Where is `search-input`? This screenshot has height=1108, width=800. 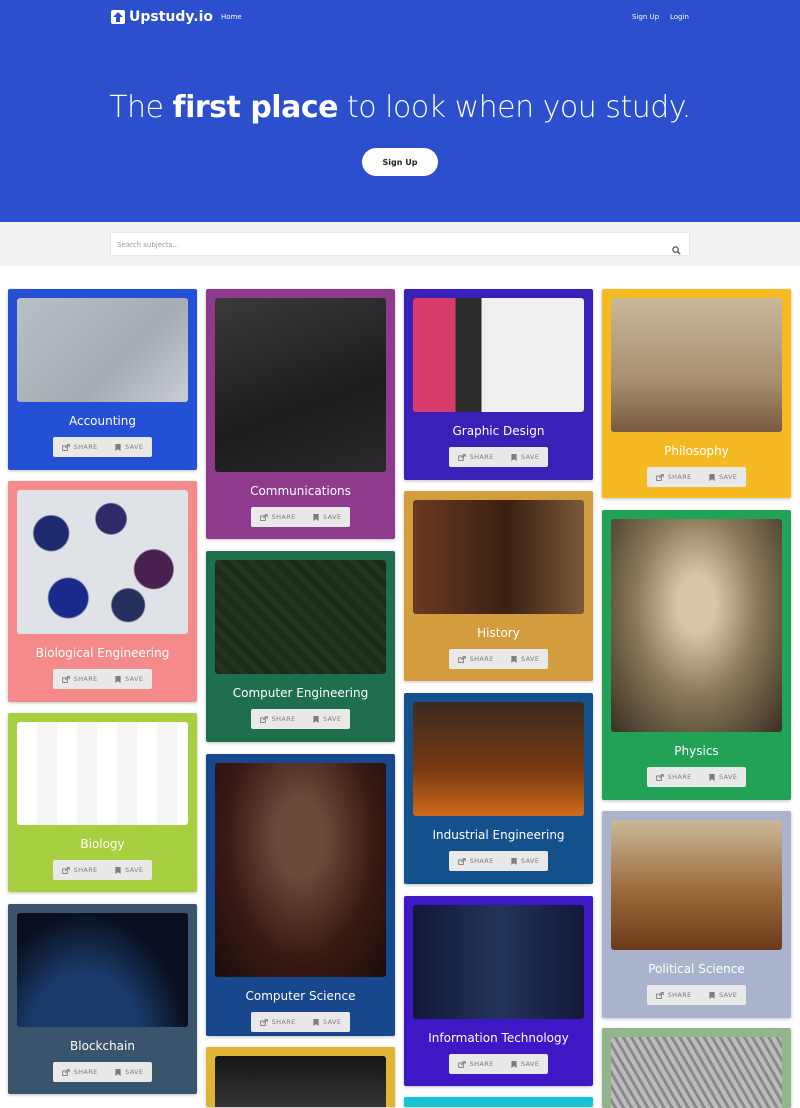 search-input is located at coordinates (387, 245).